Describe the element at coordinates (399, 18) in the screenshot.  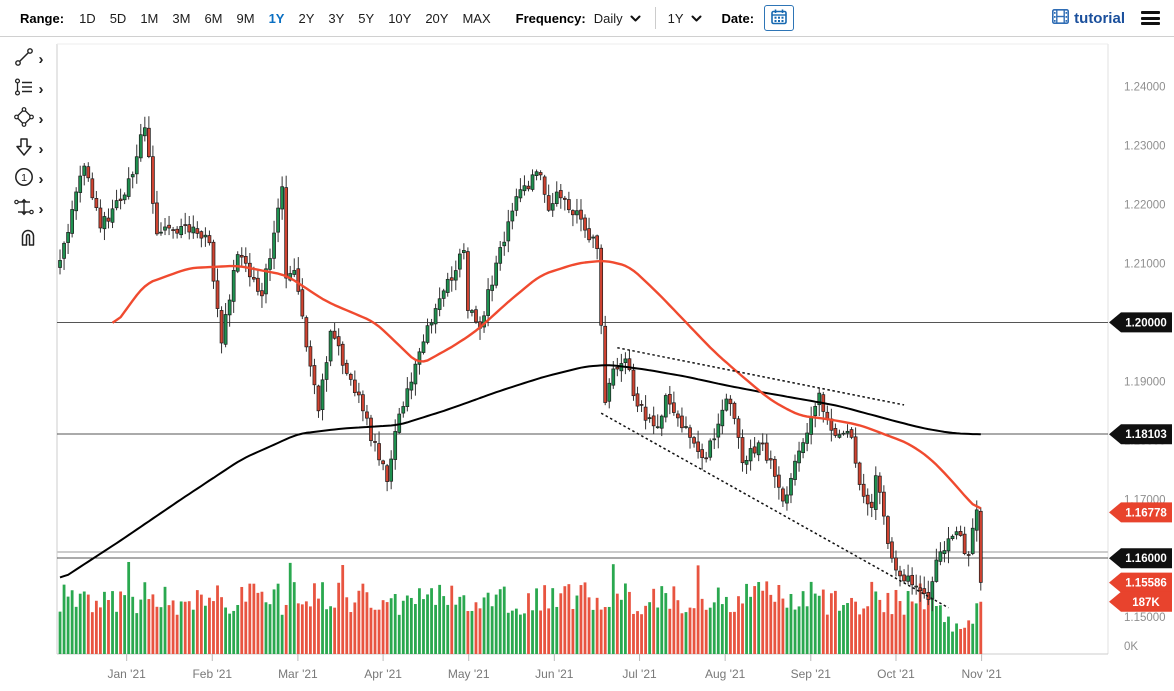
I see `range-option-10y: 10Y` at that location.